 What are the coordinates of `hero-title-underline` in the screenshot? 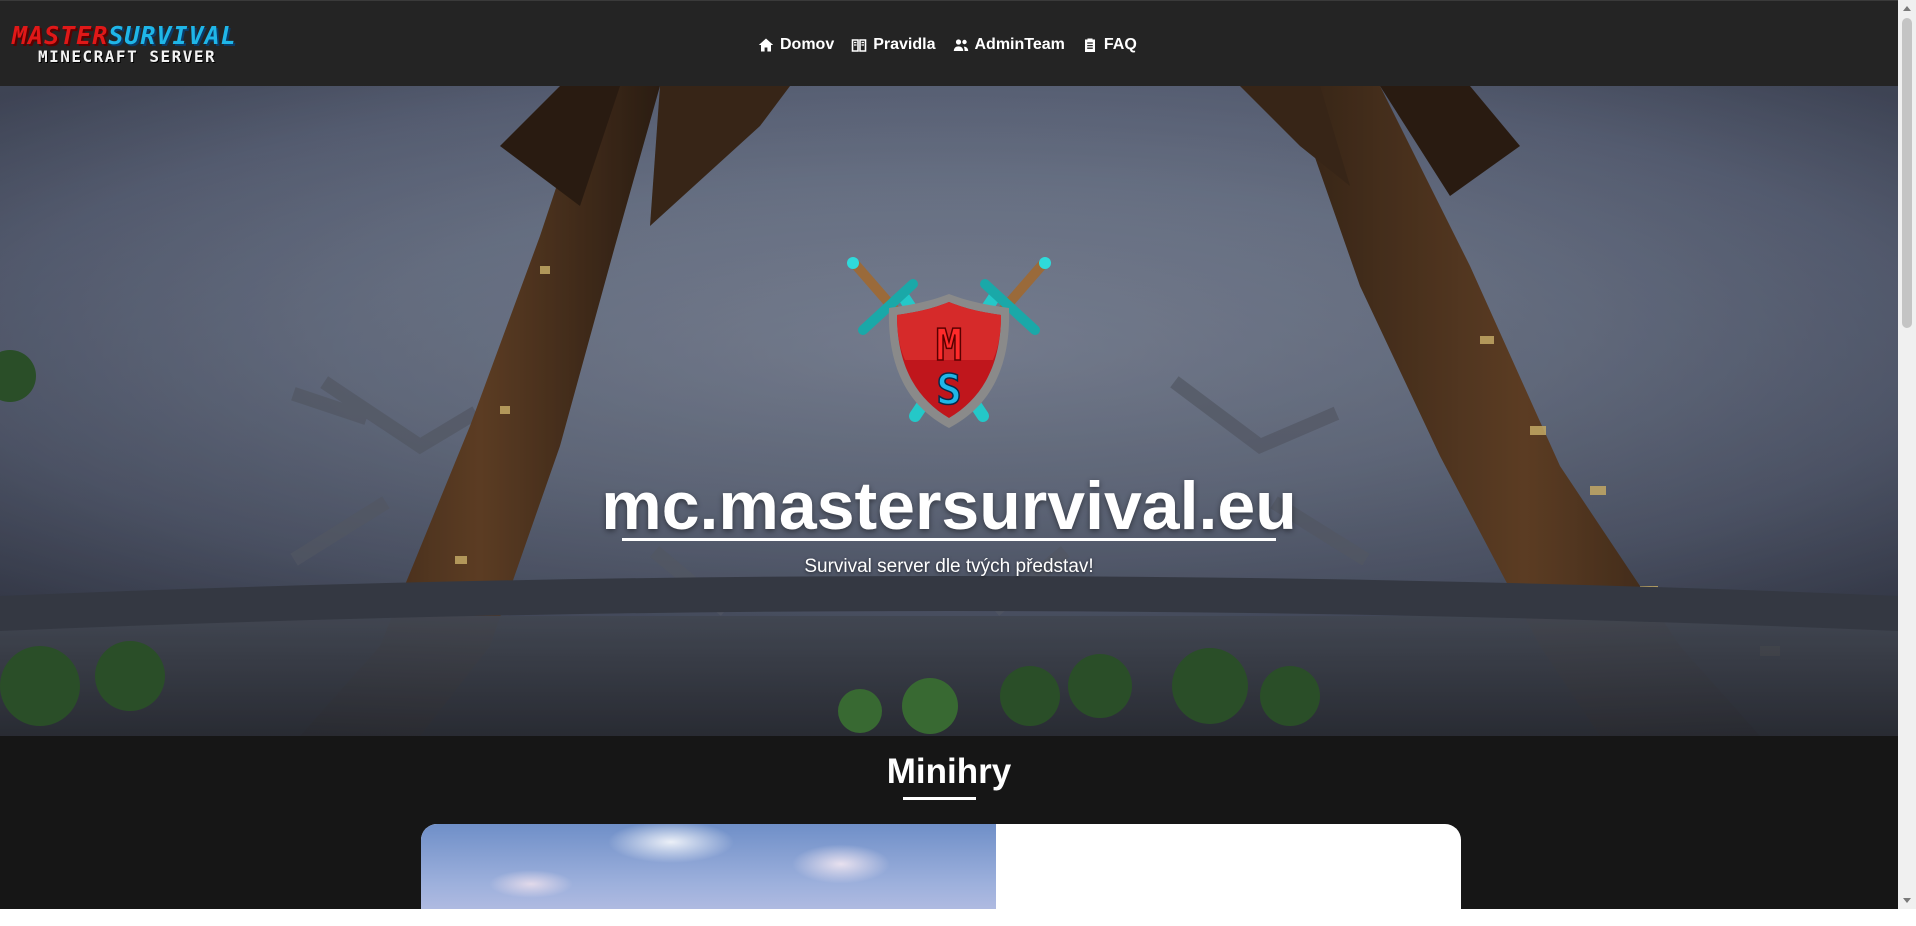 It's located at (949, 539).